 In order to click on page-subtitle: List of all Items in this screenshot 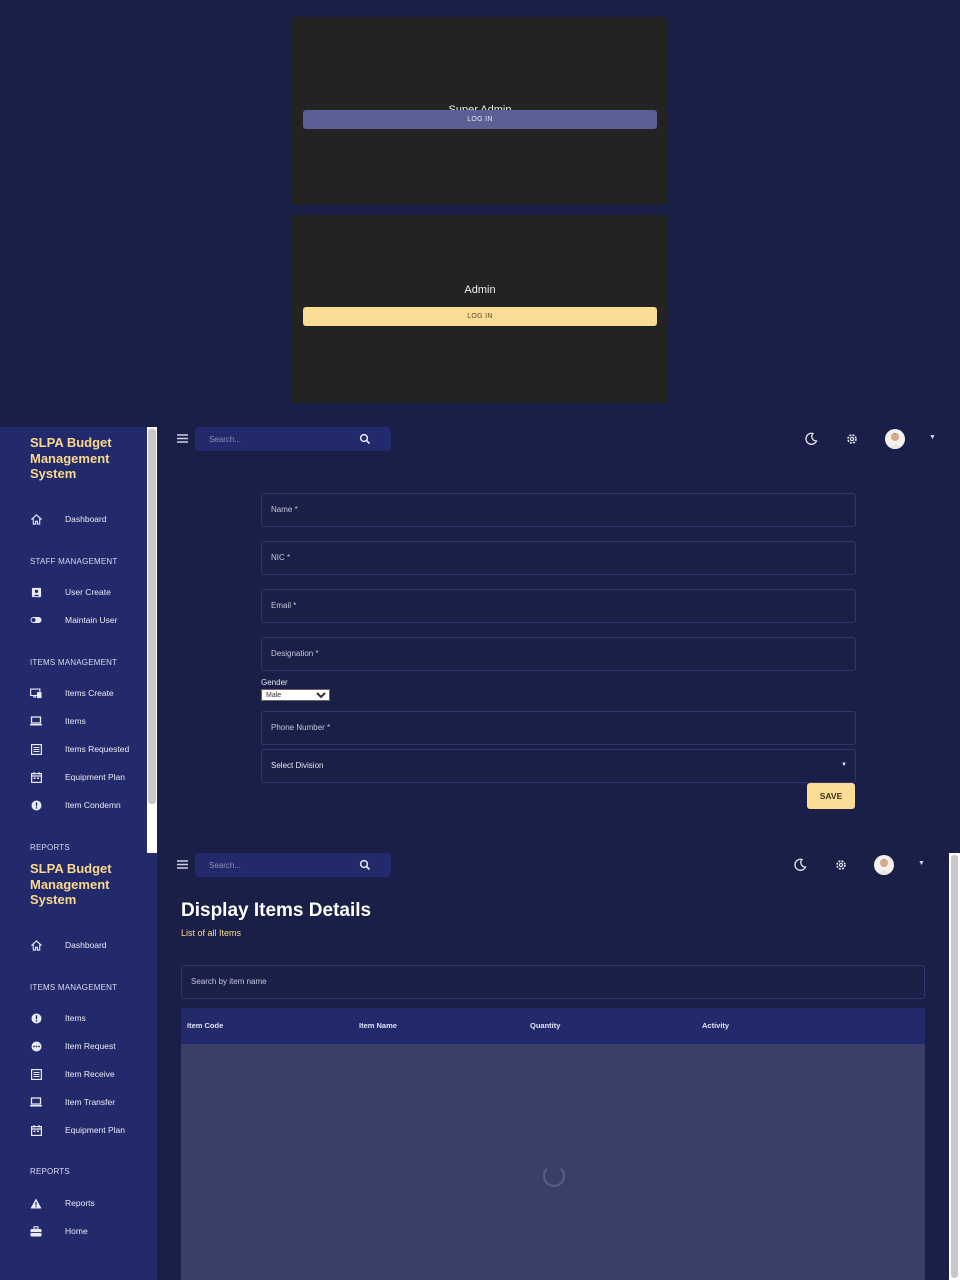, I will do `click(211, 933)`.